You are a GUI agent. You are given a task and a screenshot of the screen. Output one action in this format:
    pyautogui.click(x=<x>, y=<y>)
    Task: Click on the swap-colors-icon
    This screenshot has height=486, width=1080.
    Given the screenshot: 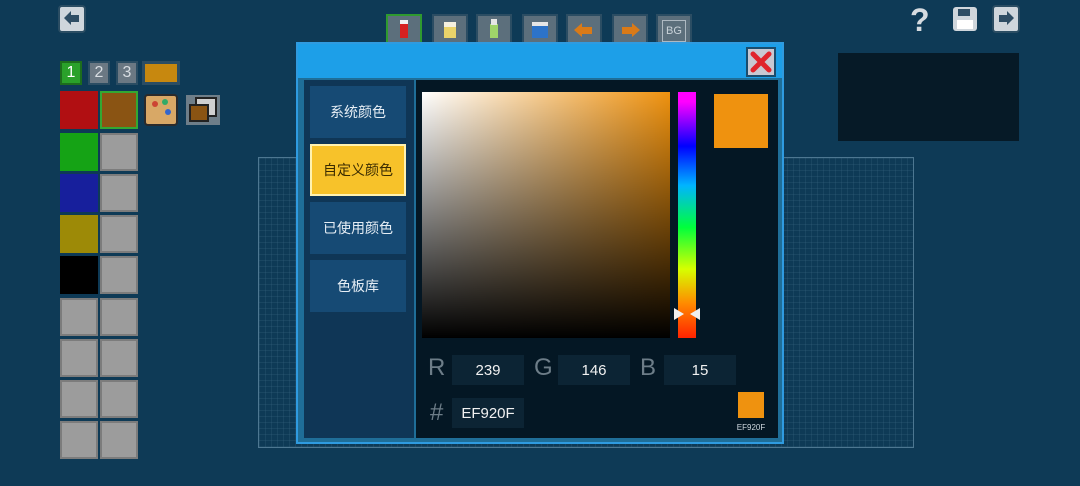 What is the action you would take?
    pyautogui.click(x=203, y=110)
    